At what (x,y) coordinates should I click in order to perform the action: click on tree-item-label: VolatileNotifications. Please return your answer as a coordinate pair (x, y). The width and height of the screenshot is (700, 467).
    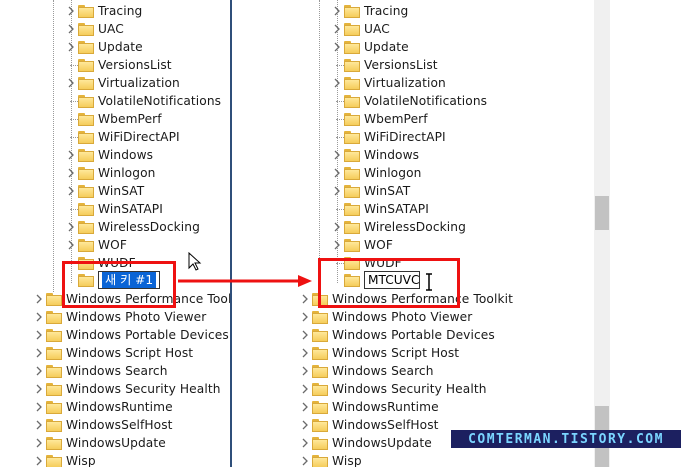
    Looking at the image, I should click on (426, 101).